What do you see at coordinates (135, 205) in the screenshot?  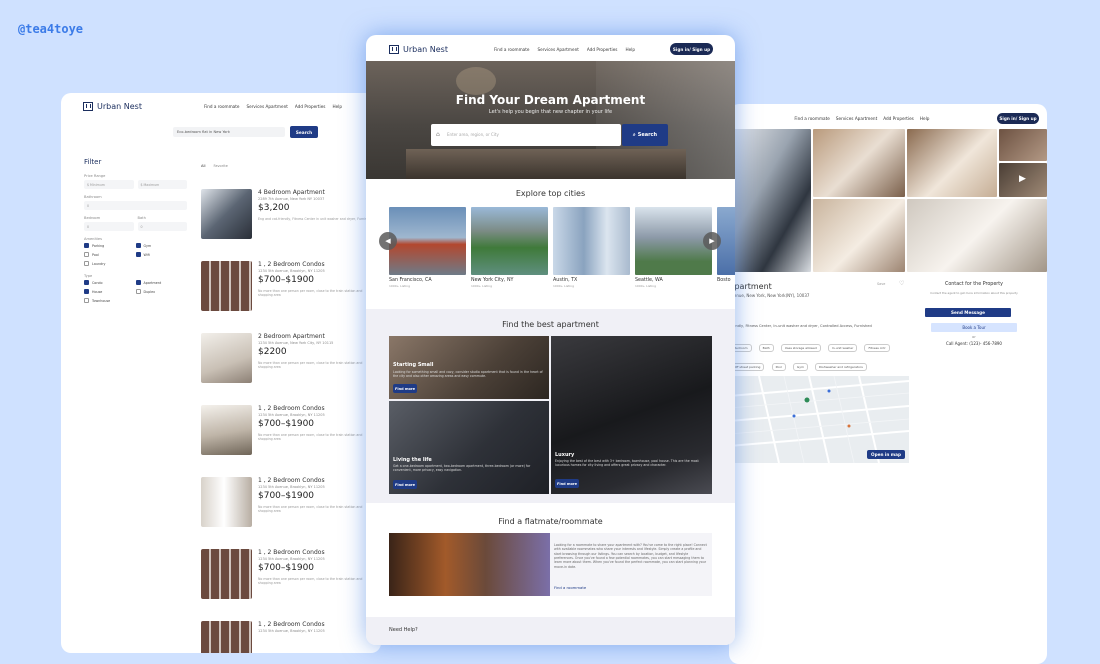 I see `bathroom-select: 0` at bounding box center [135, 205].